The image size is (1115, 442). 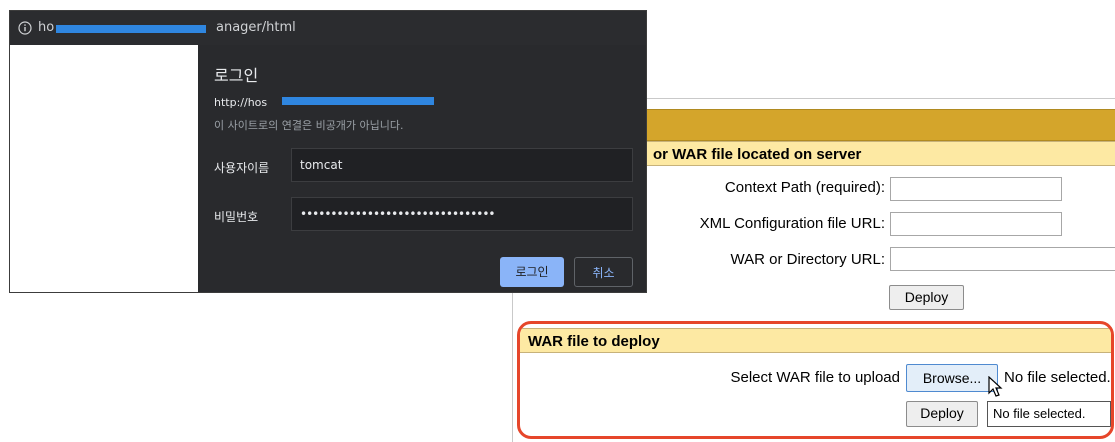 What do you see at coordinates (236, 217) in the screenshot?
I see `password-label: 비밀번호` at bounding box center [236, 217].